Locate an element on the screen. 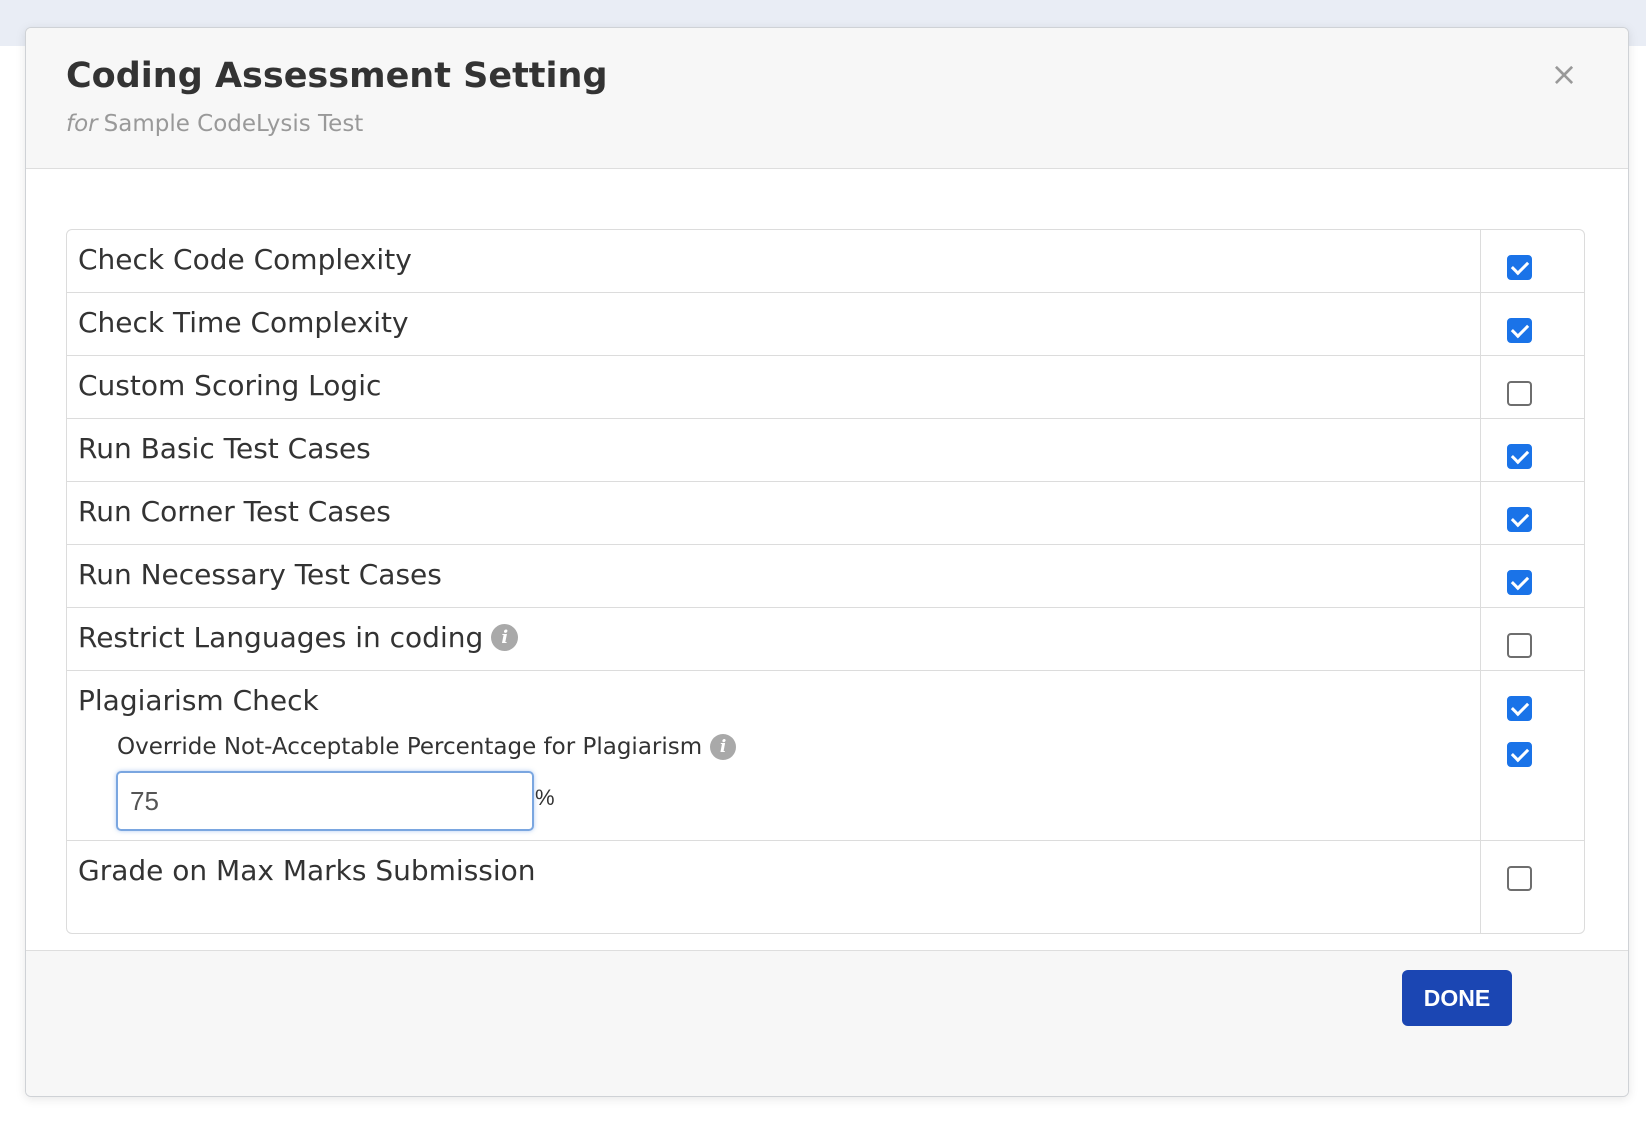  setting-row-necessary-tests: Run Necessary Test Cases is located at coordinates (825, 576).